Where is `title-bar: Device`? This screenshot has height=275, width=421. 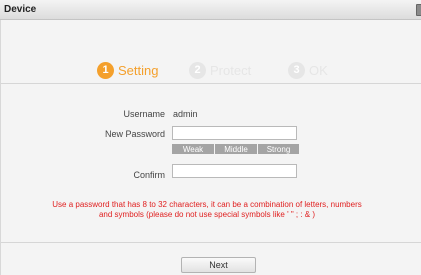 title-bar: Device is located at coordinates (210, 10).